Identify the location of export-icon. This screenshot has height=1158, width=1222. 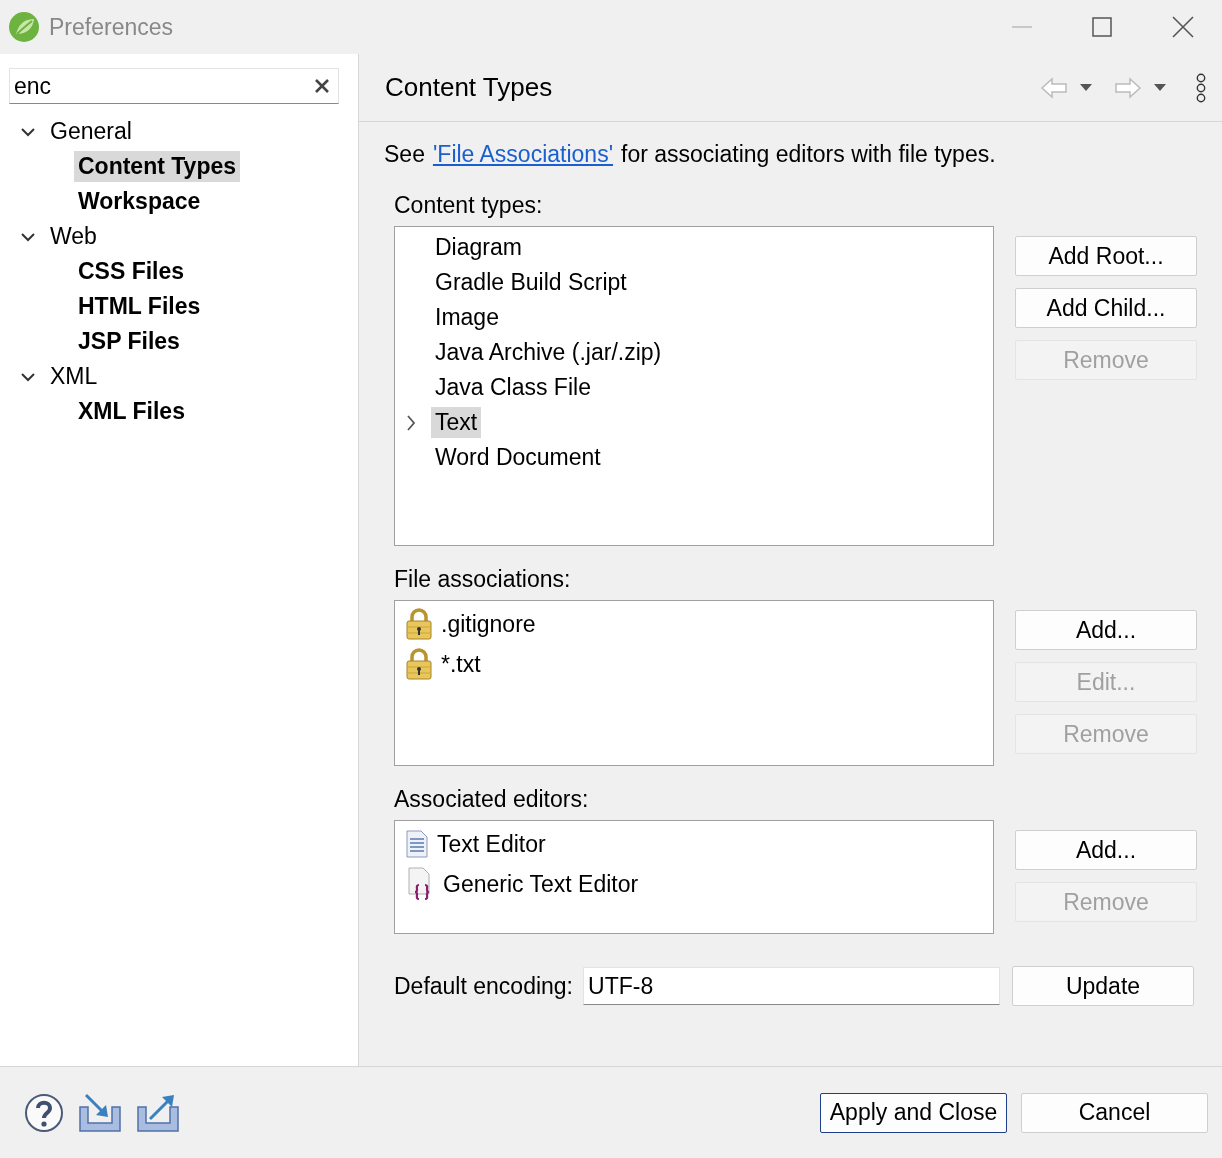
(158, 1112).